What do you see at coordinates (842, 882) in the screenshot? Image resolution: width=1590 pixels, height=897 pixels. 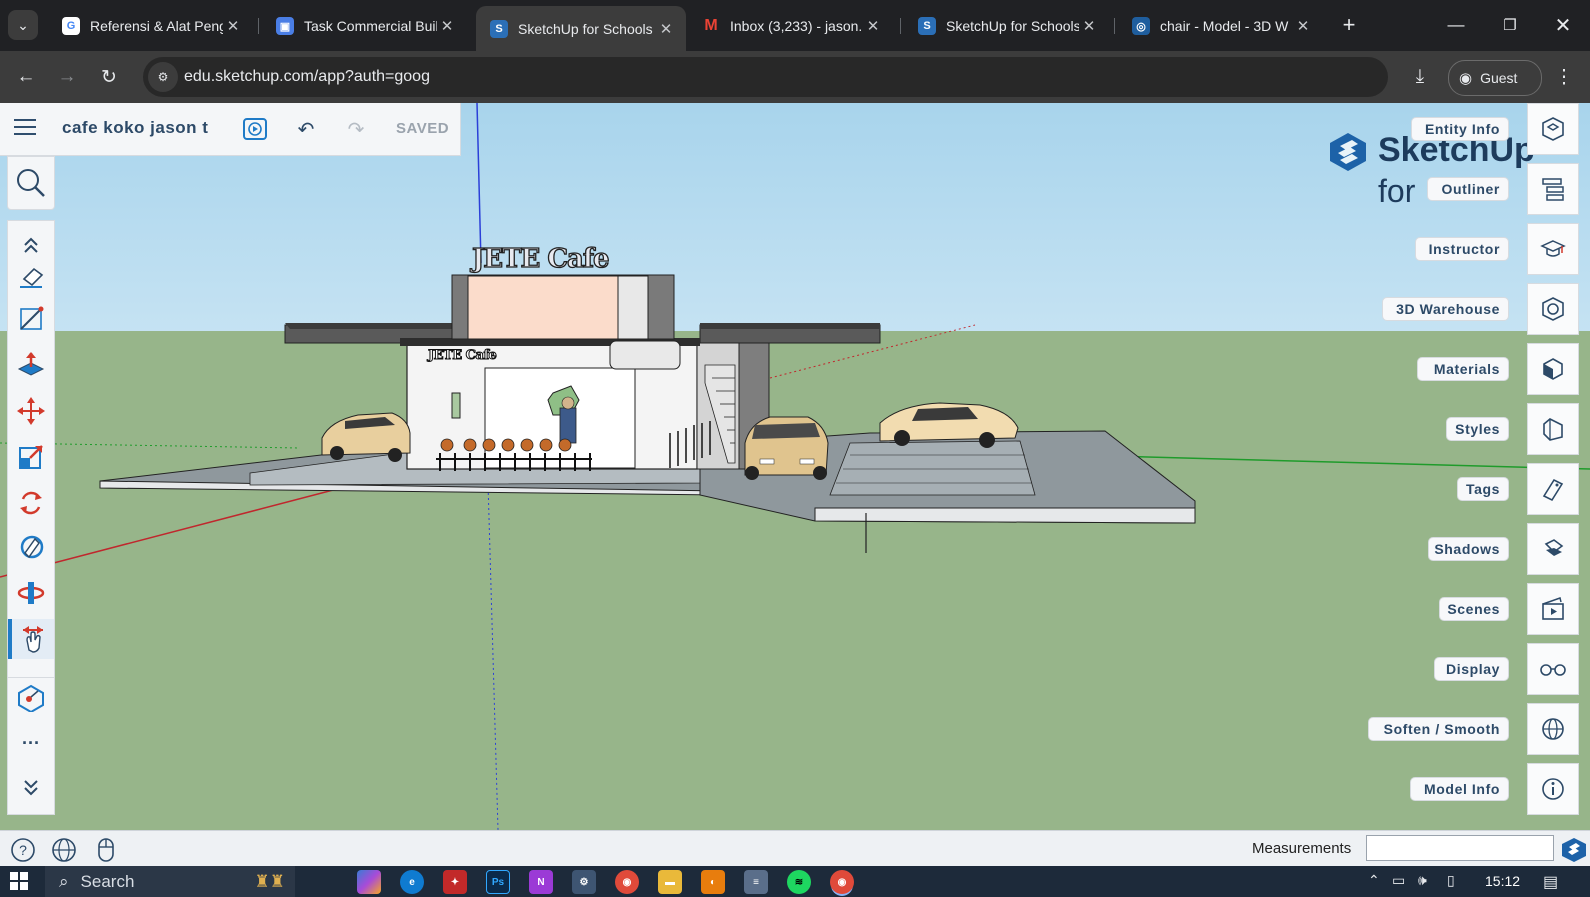 I see `chrome-active-icon: ◉` at bounding box center [842, 882].